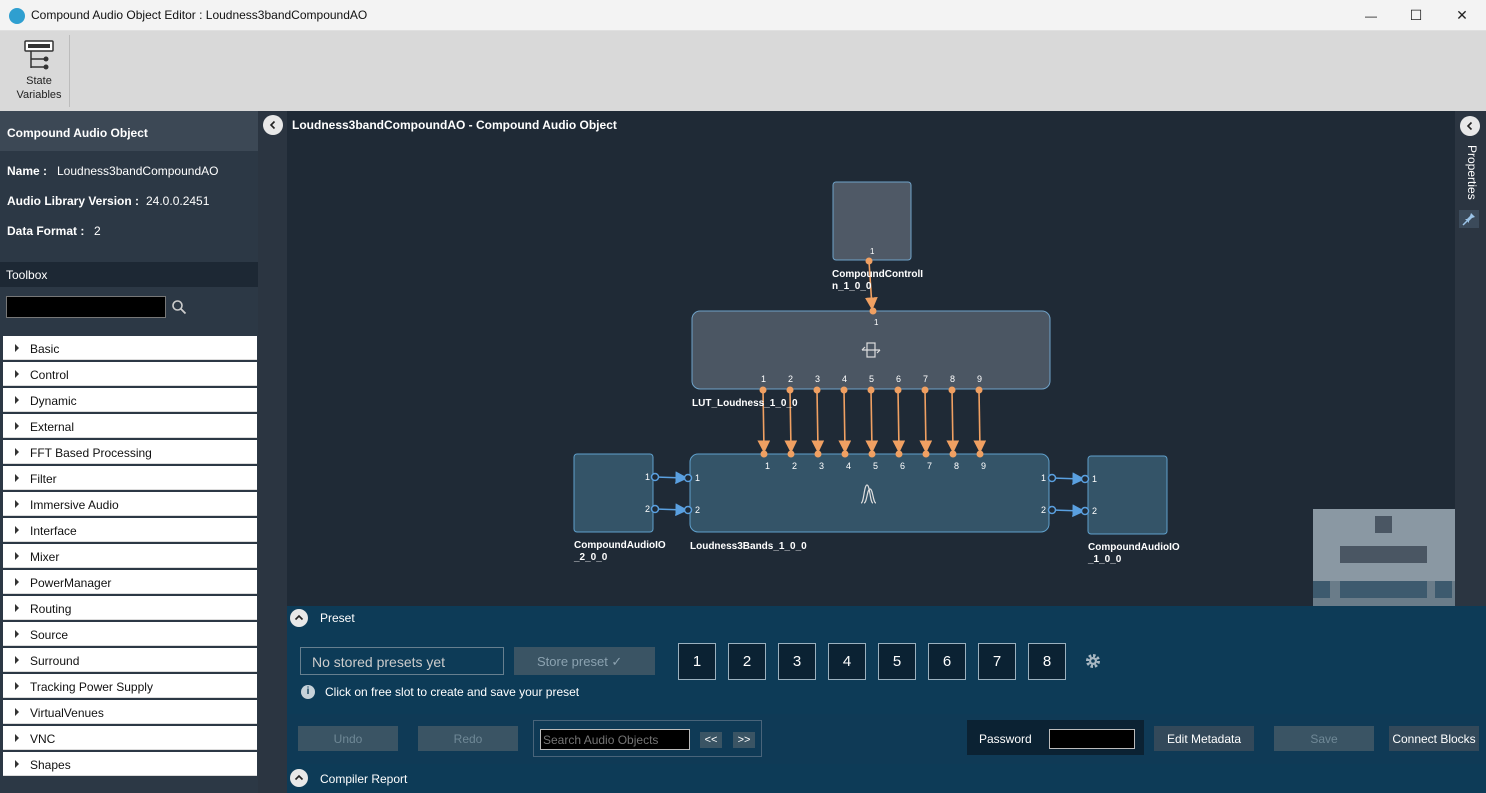 The width and height of the screenshot is (1486, 793). What do you see at coordinates (1462, 15) in the screenshot?
I see `close-button: ✕` at bounding box center [1462, 15].